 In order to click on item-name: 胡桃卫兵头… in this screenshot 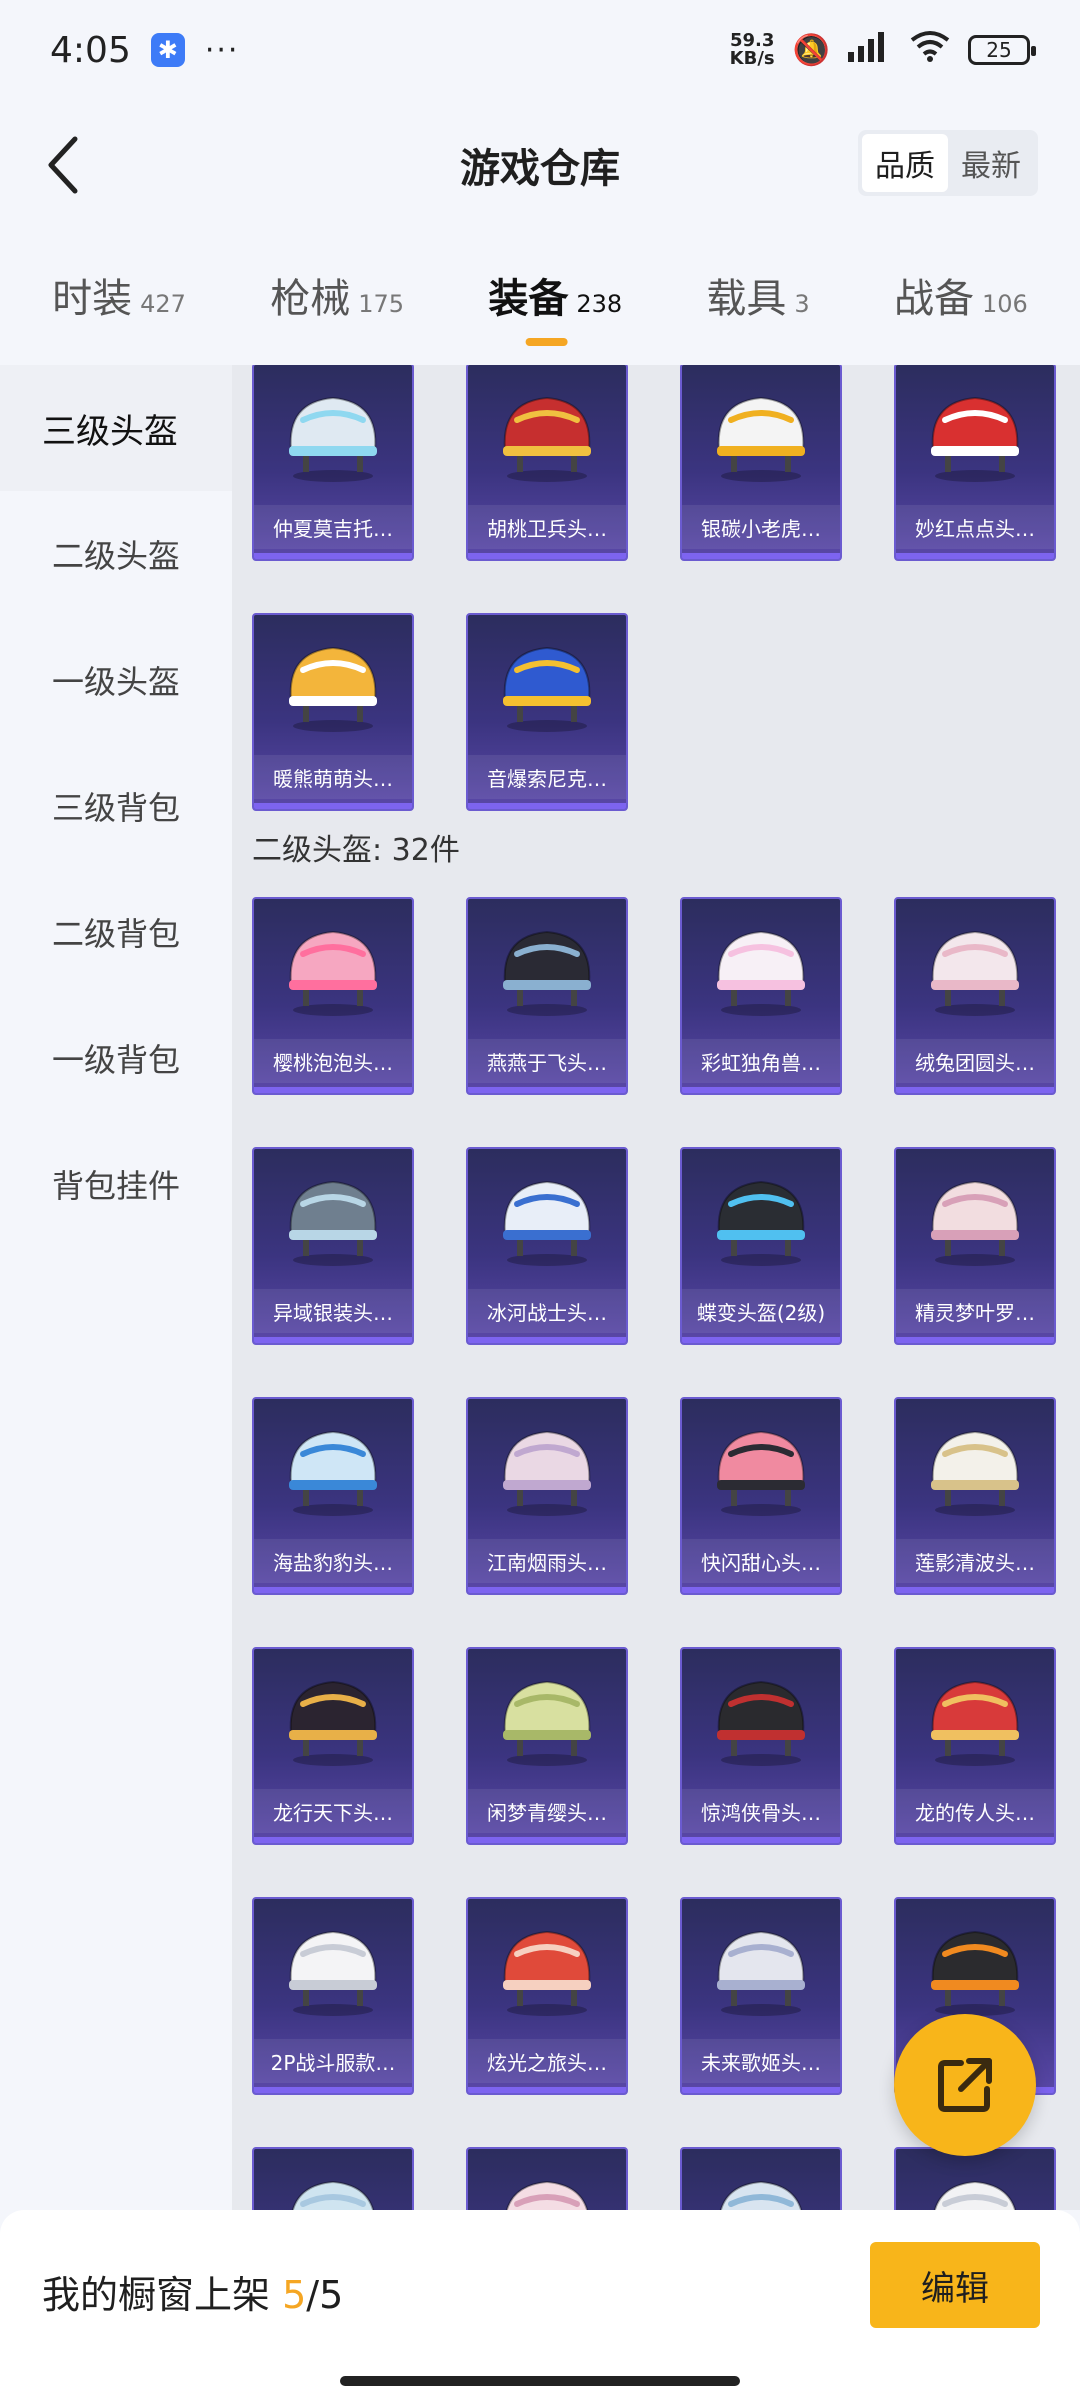, I will do `click(547, 527)`.